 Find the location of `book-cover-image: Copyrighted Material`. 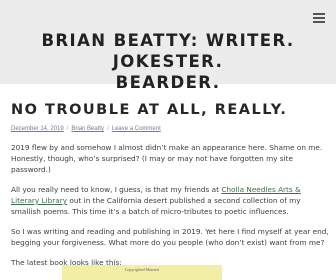

book-cover-image: Copyrighted Material is located at coordinates (142, 272).